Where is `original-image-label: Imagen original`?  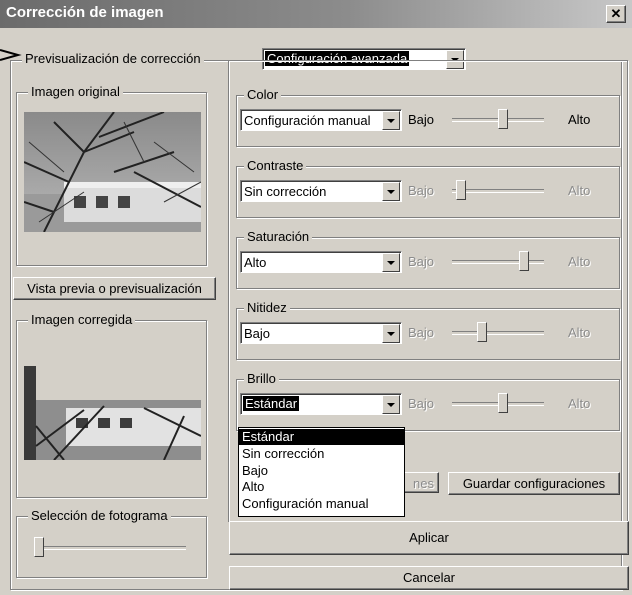 original-image-label: Imagen original is located at coordinates (75, 91).